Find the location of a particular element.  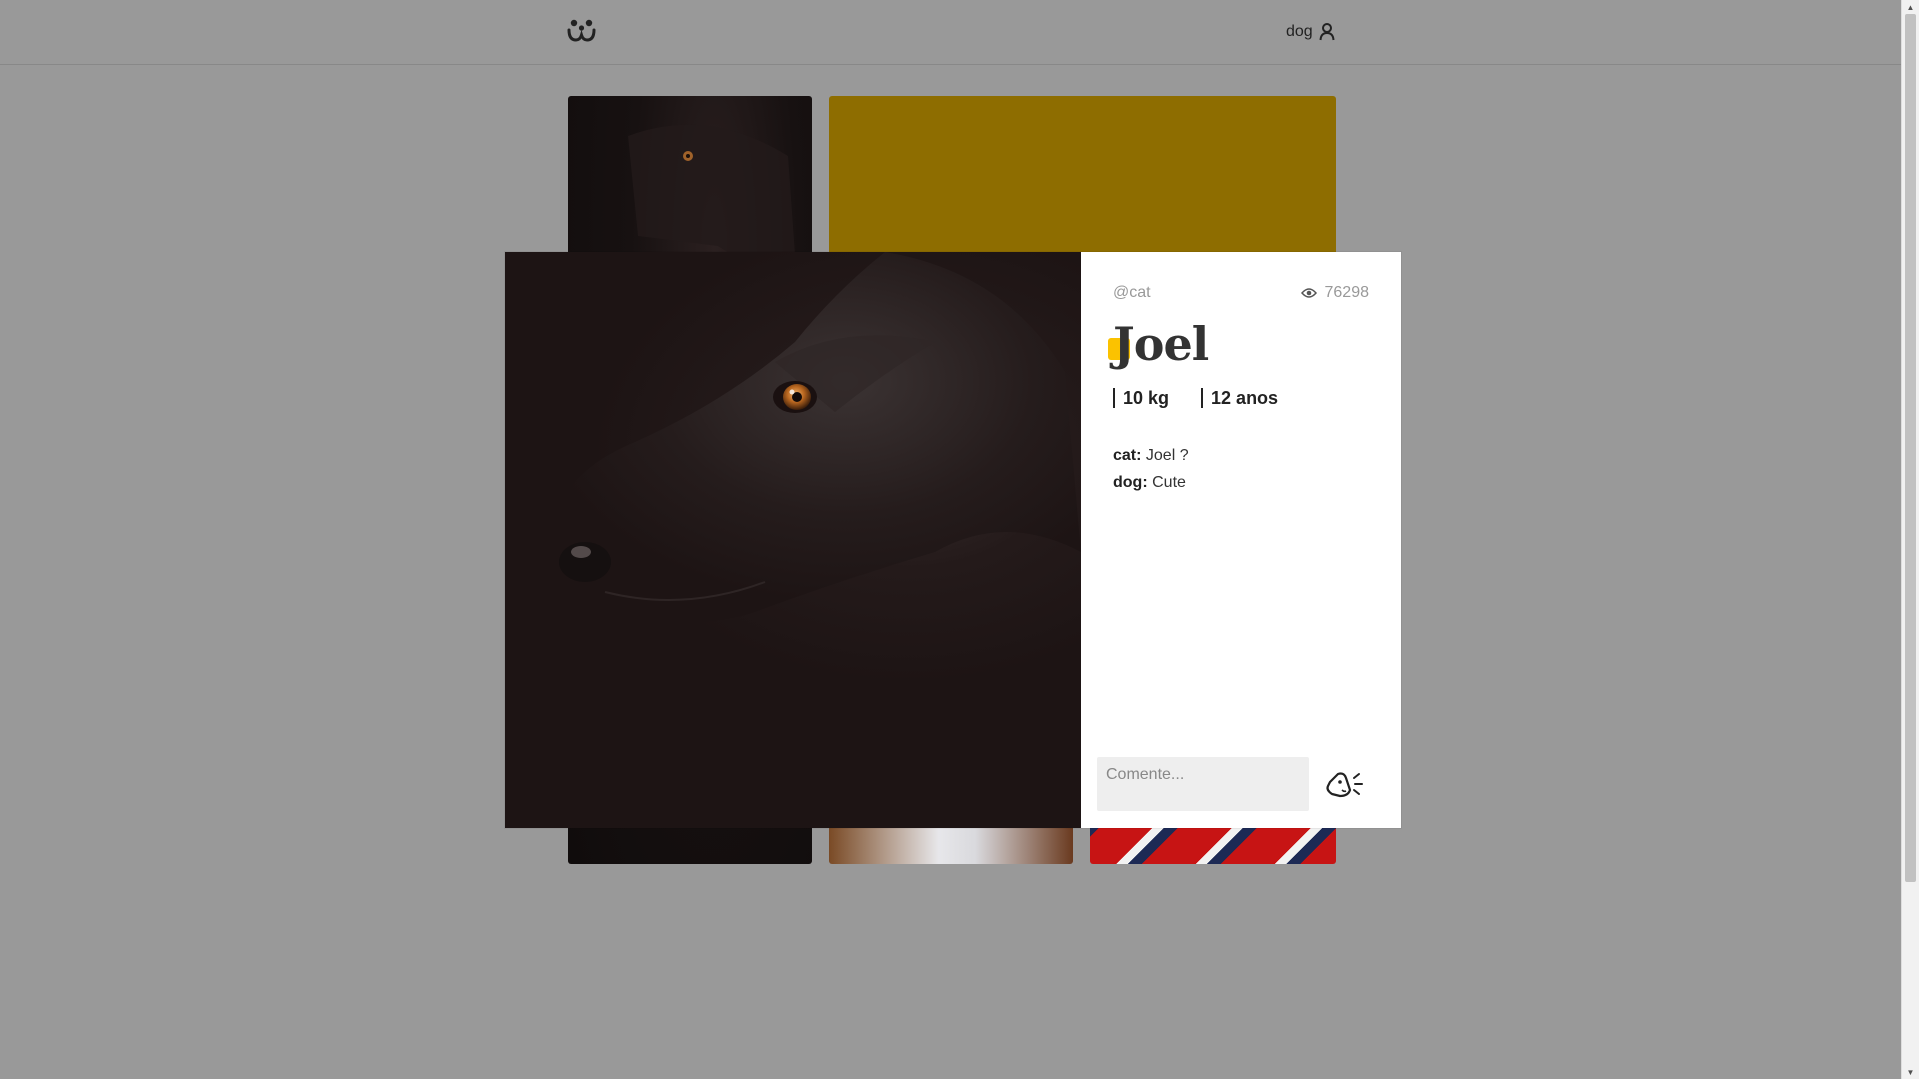

views-count: 76298 is located at coordinates (1347, 292).